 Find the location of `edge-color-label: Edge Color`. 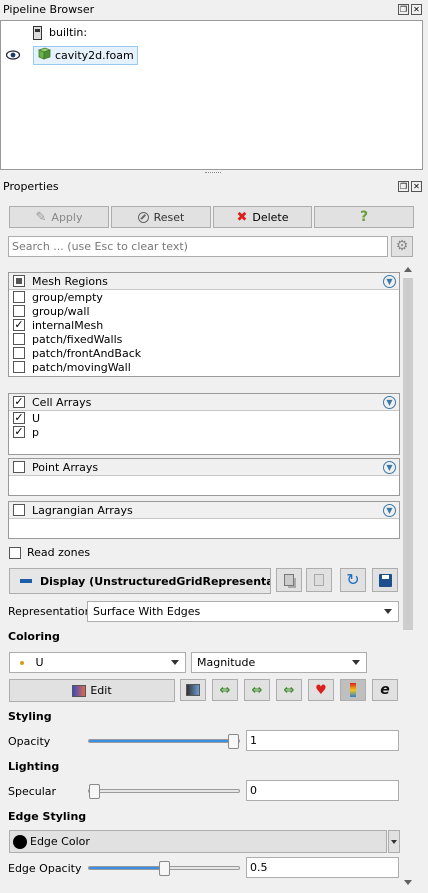

edge-color-label: Edge Color is located at coordinates (60, 841).